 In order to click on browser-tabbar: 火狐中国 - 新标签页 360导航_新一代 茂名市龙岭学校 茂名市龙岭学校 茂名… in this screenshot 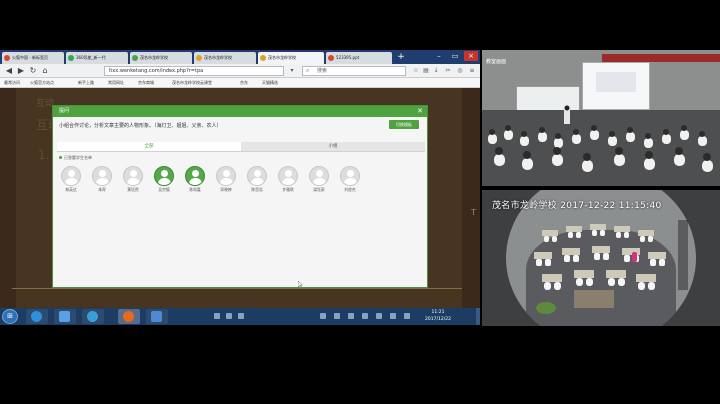, I will do `click(240, 57)`.